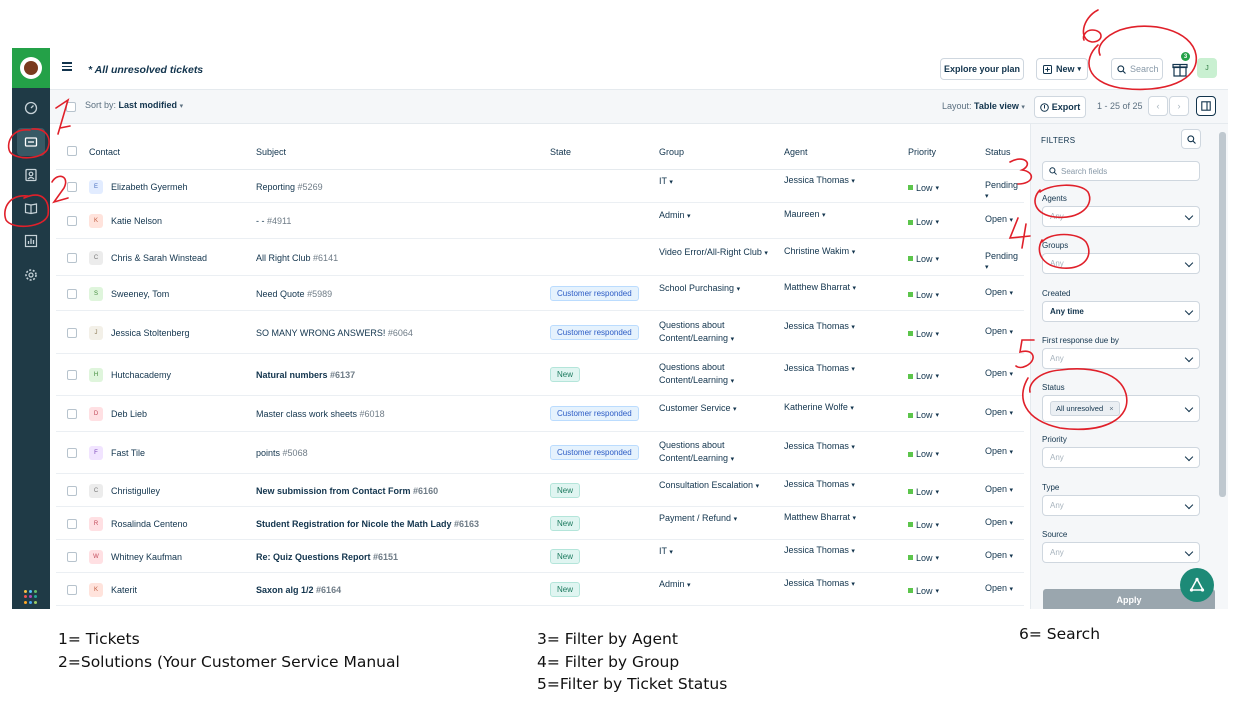  I want to click on solutions-icon, so click(31, 208).